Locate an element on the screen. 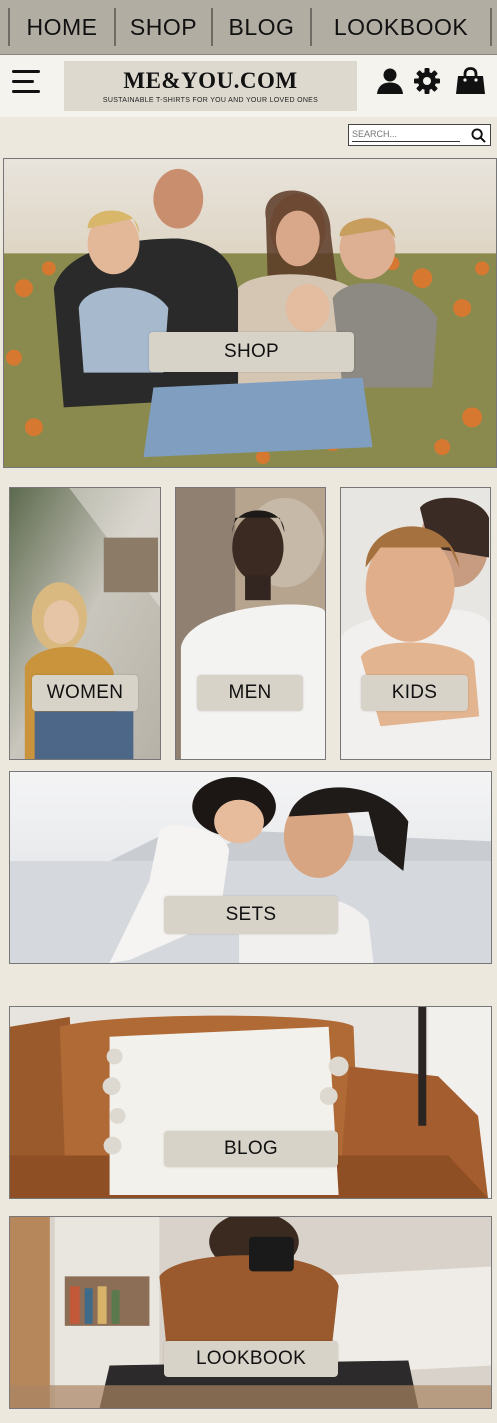 The width and height of the screenshot is (497, 1423). hamburger-icon is located at coordinates (26, 82).